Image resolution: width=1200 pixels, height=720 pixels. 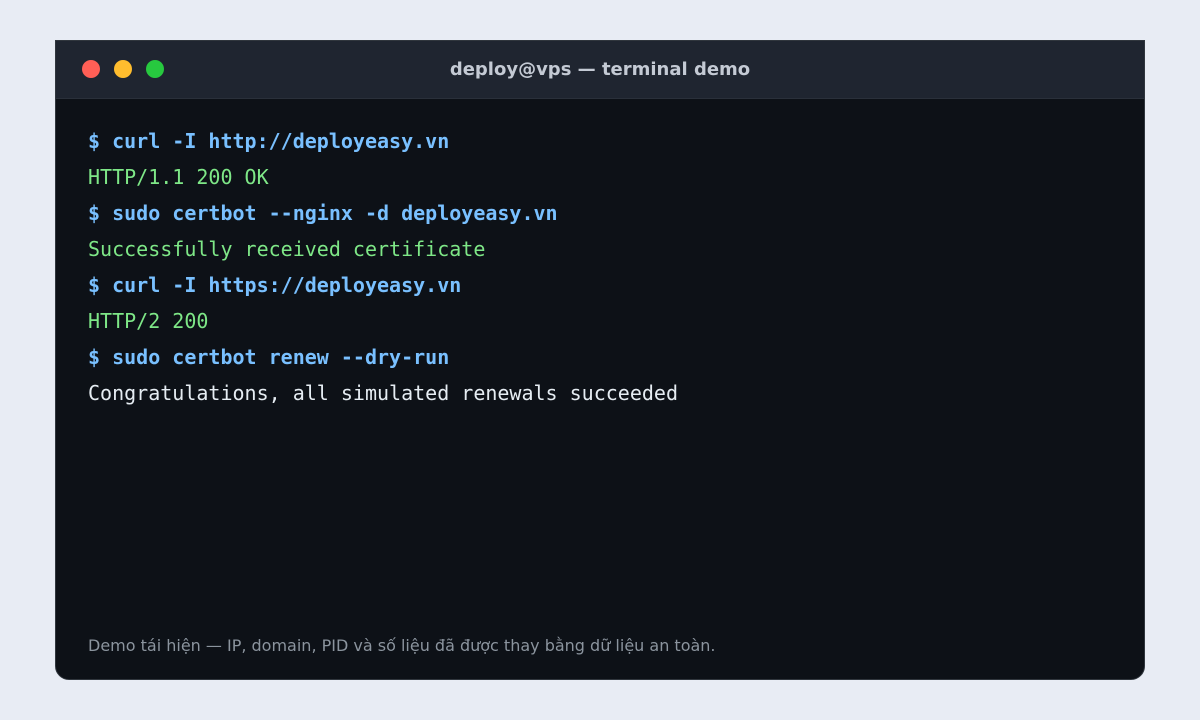 What do you see at coordinates (323, 213) in the screenshot?
I see `terminal-command-line: $ sudo certbot --nginx -d deployeasy.vn` at bounding box center [323, 213].